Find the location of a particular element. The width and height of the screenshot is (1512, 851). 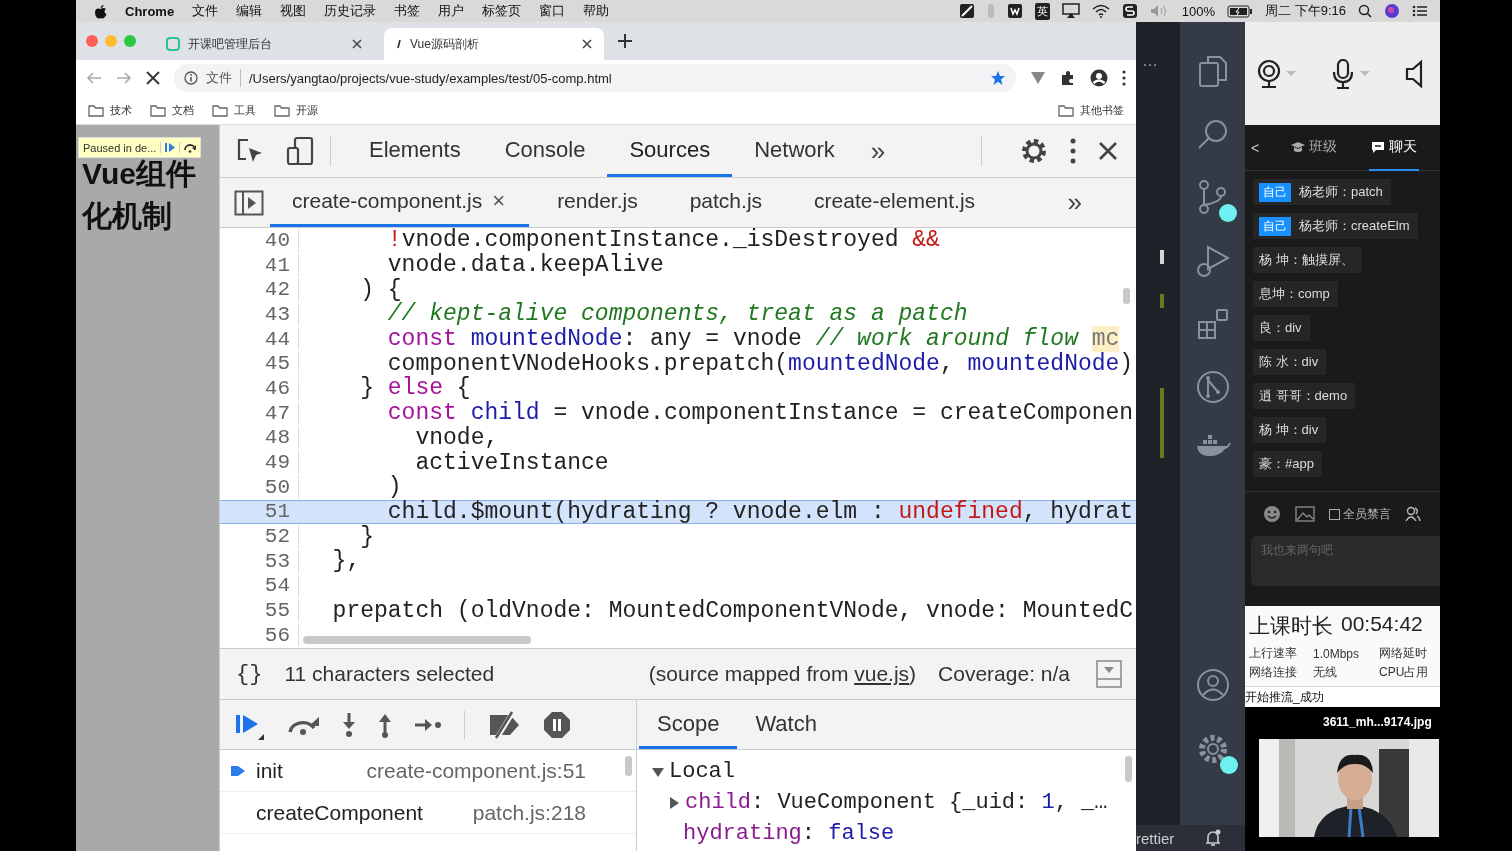

browser-tab: Vue源码剖析 is located at coordinates (494, 44).